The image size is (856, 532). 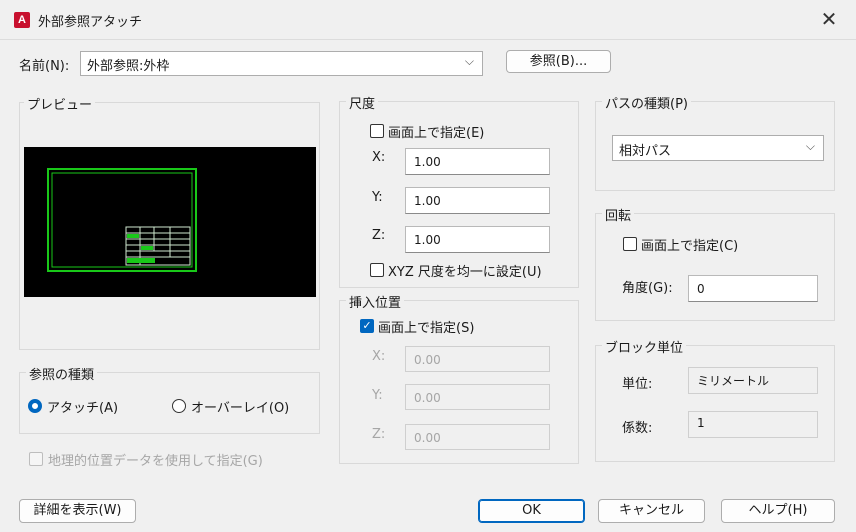 What do you see at coordinates (44, 66) in the screenshot?
I see `name-label: 名前(N):` at bounding box center [44, 66].